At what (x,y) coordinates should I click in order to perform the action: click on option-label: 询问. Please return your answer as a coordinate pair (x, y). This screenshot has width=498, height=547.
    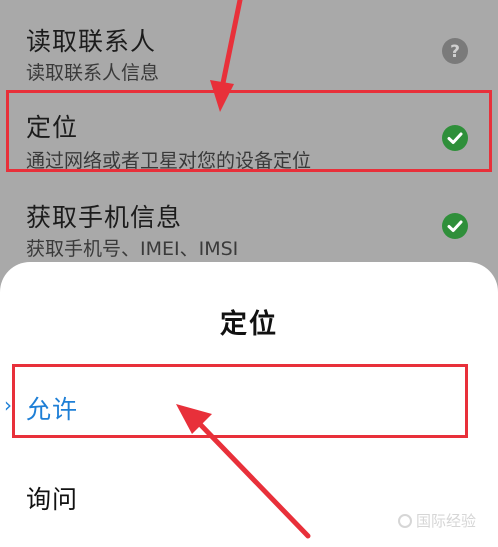
    Looking at the image, I should click on (52, 499).